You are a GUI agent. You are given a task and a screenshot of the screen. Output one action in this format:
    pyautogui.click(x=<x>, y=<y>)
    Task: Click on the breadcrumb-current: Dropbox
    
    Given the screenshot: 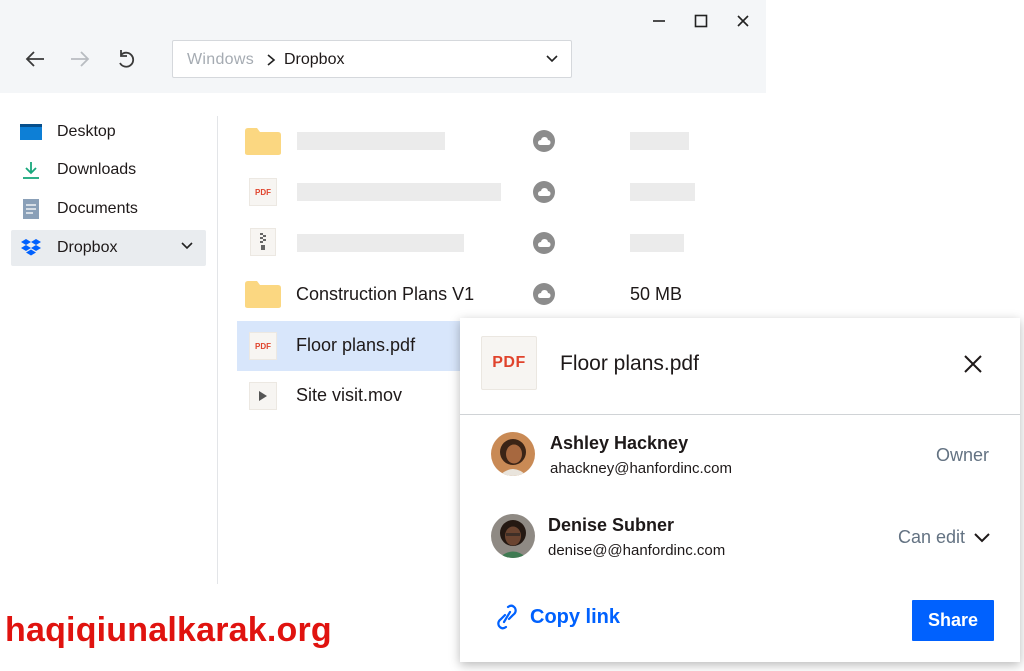 What is the action you would take?
    pyautogui.click(x=314, y=60)
    